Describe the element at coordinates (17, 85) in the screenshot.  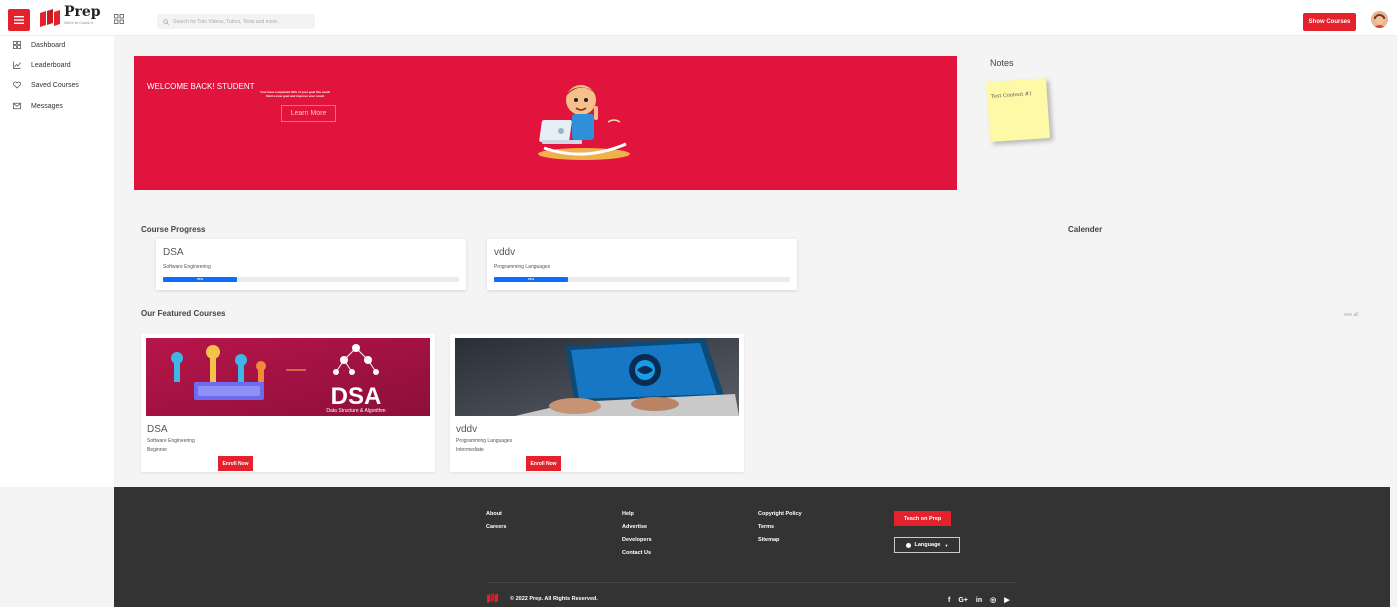
I see `heart-icon` at that location.